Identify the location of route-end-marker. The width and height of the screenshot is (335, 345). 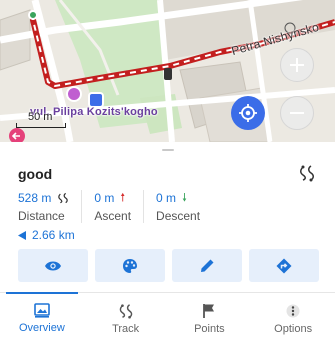
(17, 135).